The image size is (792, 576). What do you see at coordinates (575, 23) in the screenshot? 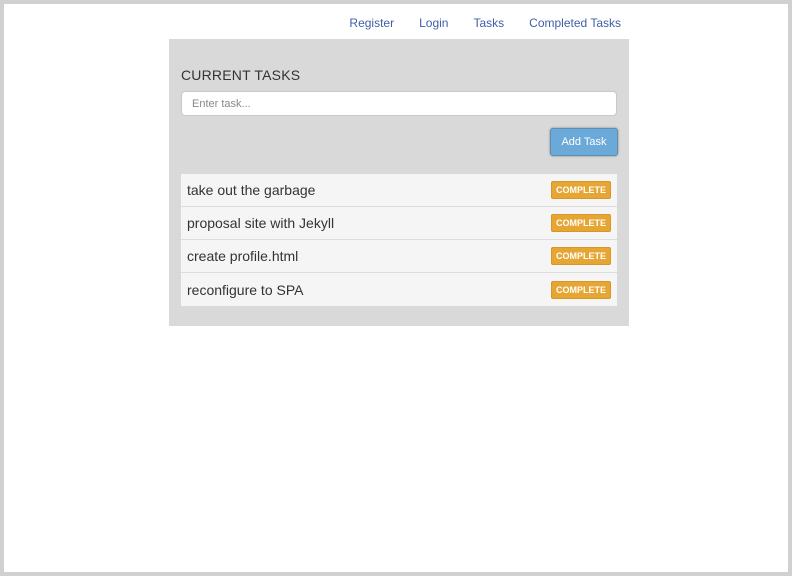
I see `nav-completed-tasks-link: Completed Tasks` at bounding box center [575, 23].